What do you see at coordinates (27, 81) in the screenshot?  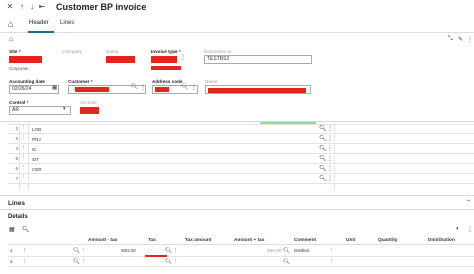 I see `accounting-date-label: Accounting date` at bounding box center [27, 81].